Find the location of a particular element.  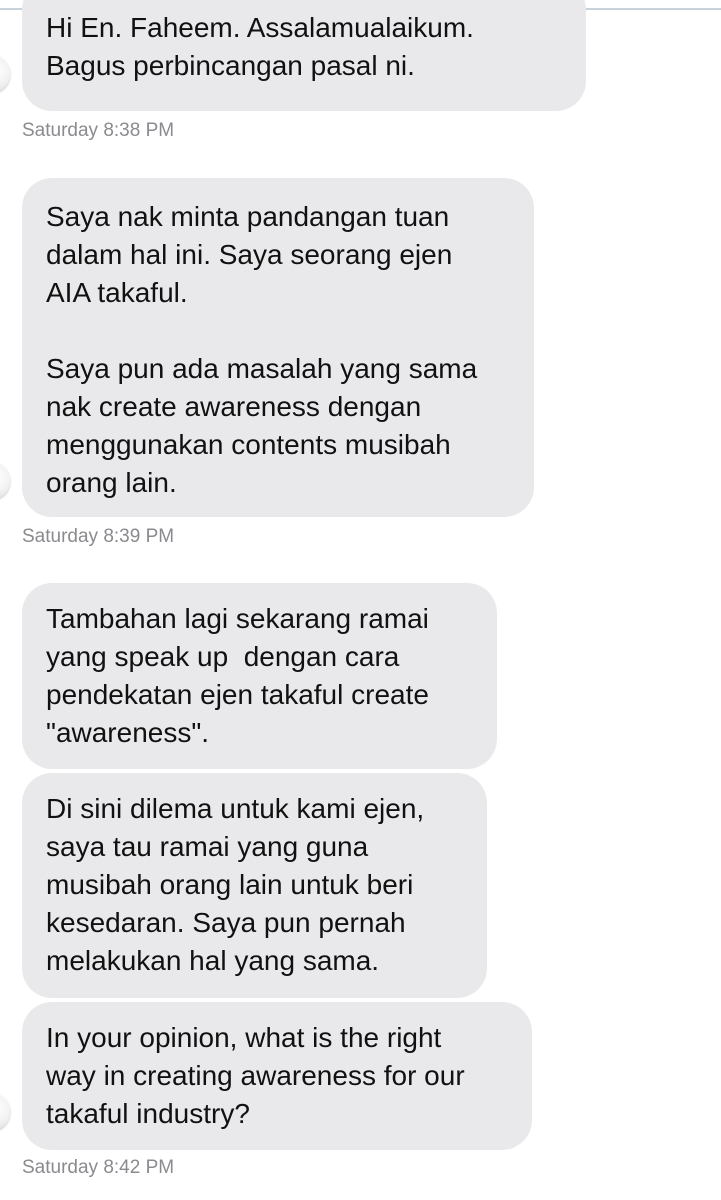

message-timestamp: Saturday 8:42 PM is located at coordinates (98, 1167).